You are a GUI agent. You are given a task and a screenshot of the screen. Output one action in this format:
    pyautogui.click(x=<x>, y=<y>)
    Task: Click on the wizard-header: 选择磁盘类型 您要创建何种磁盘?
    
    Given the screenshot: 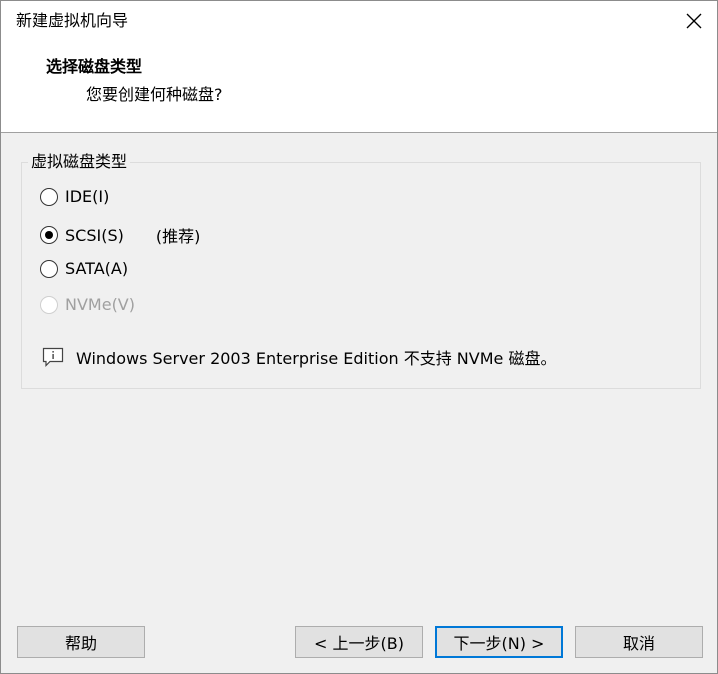 What is the action you would take?
    pyautogui.click(x=359, y=87)
    